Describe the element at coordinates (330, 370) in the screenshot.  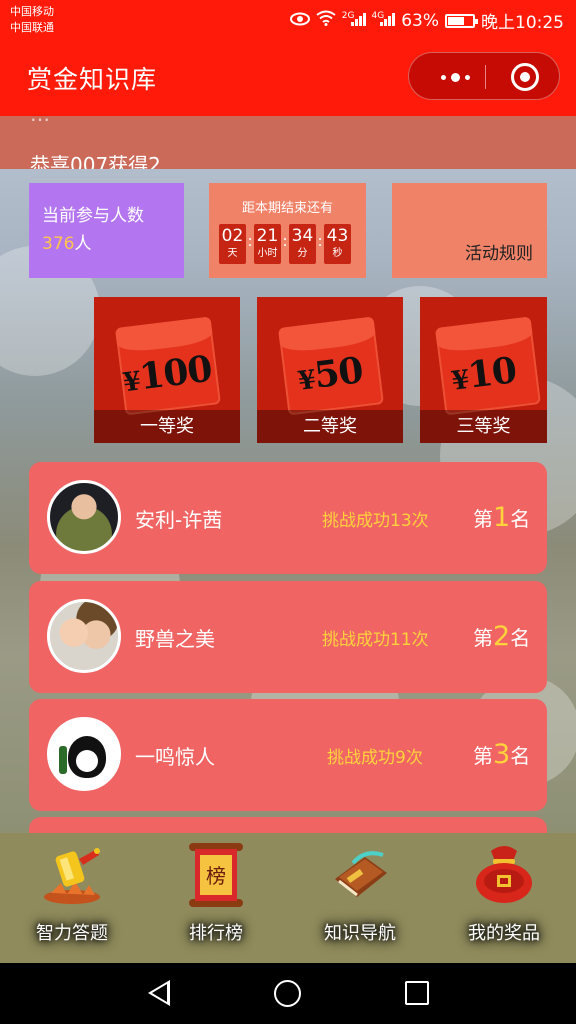
I see `prize-second: ¥50 二等奖` at that location.